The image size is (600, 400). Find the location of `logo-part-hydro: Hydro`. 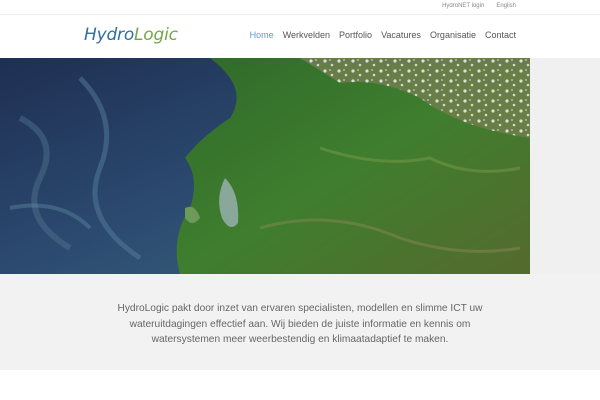

logo-part-hydro: Hydro is located at coordinates (109, 35).